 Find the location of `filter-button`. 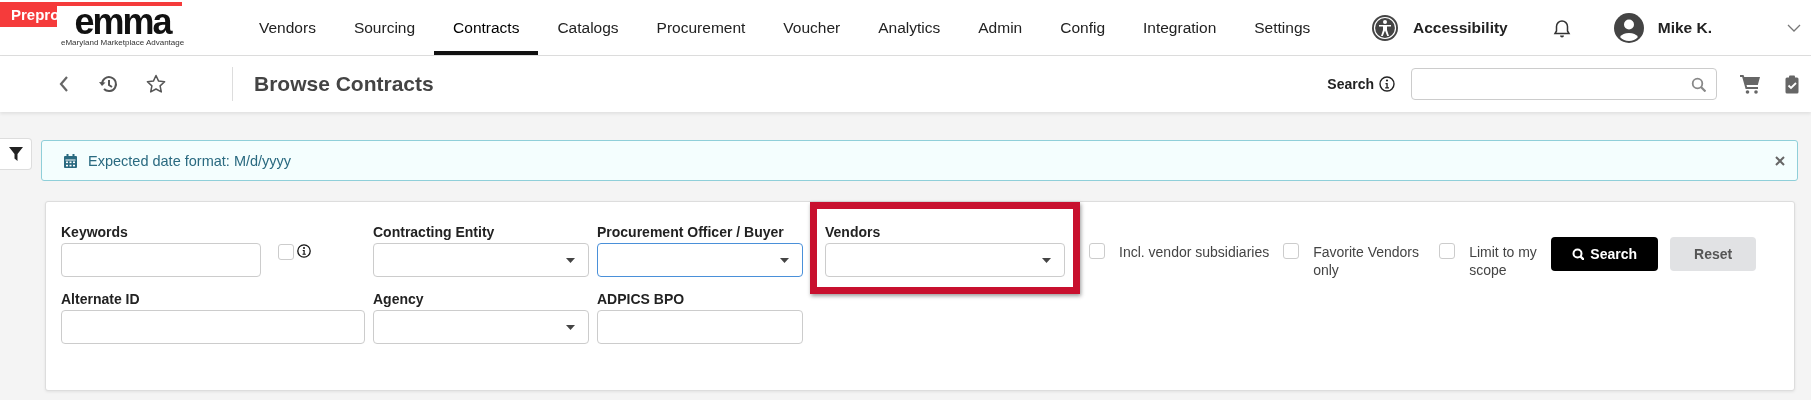

filter-button is located at coordinates (16, 154).